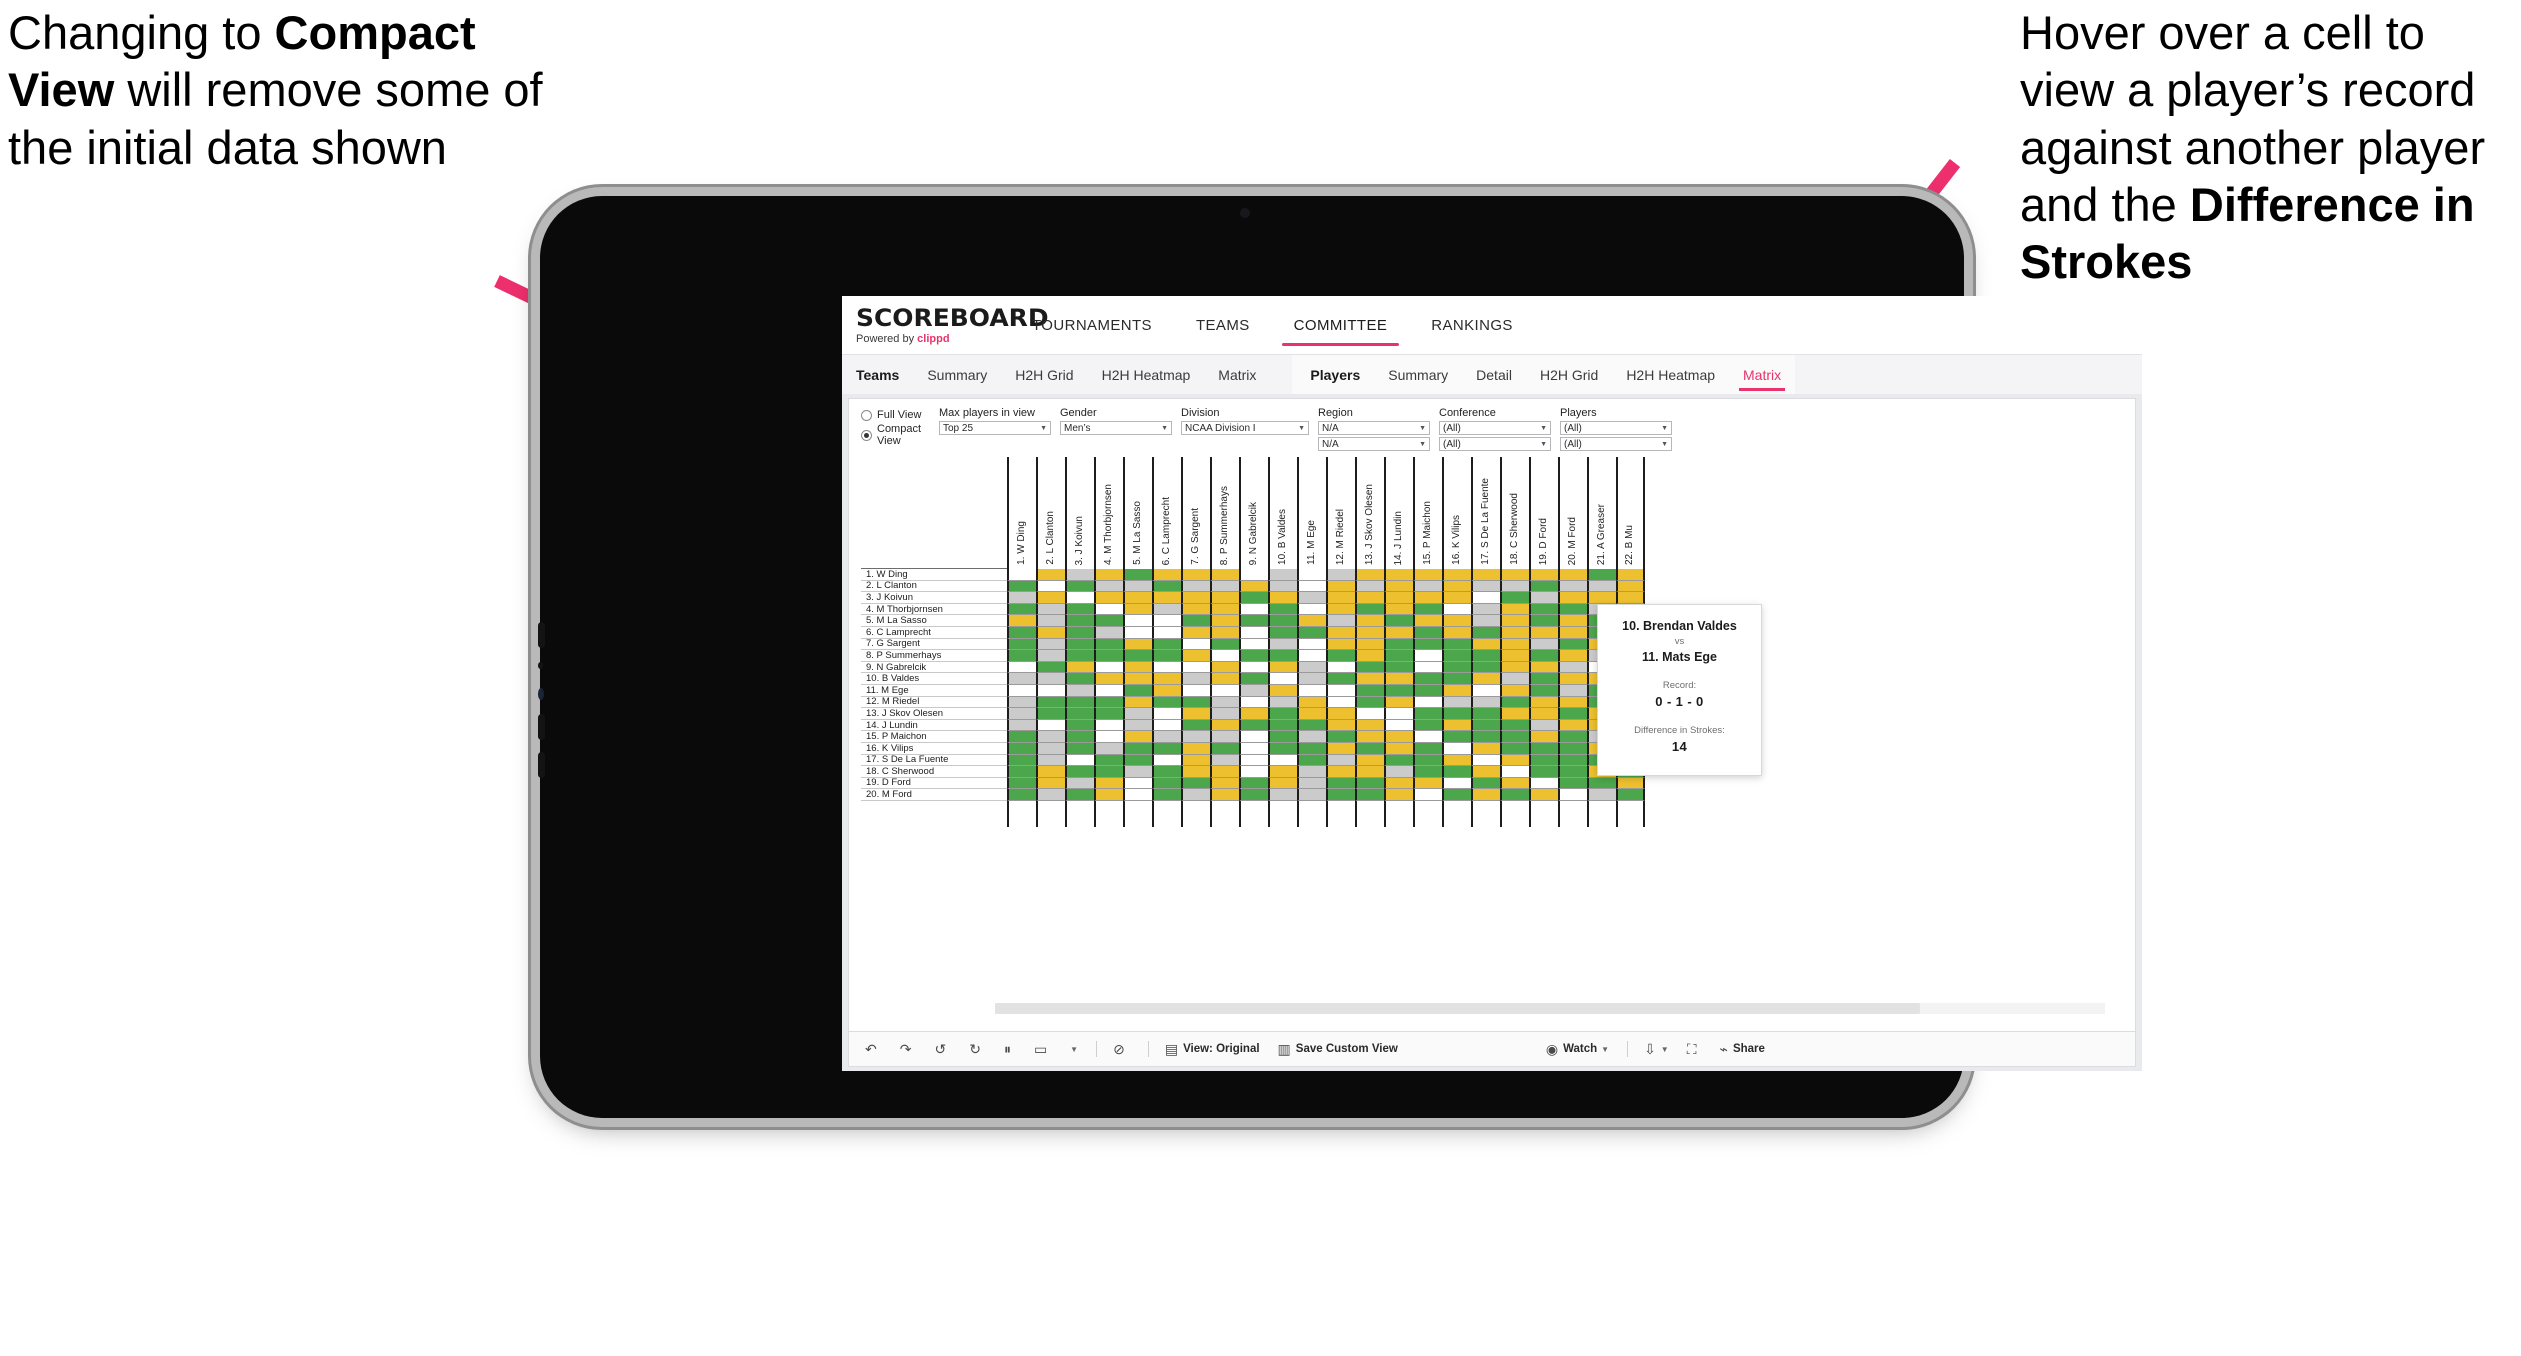 The width and height of the screenshot is (2521, 1356). Describe the element at coordinates (934, 795) in the screenshot. I see `matrix-row-header: 20. M Ford` at that location.